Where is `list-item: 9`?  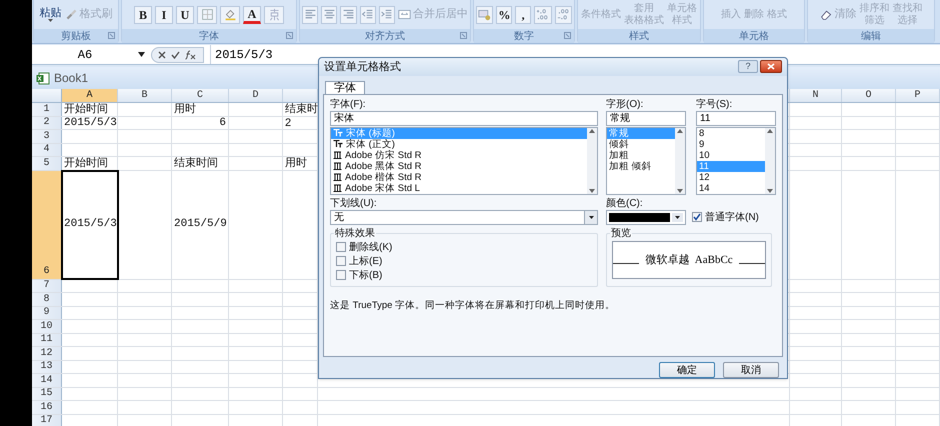 list-item: 9 is located at coordinates (731, 144).